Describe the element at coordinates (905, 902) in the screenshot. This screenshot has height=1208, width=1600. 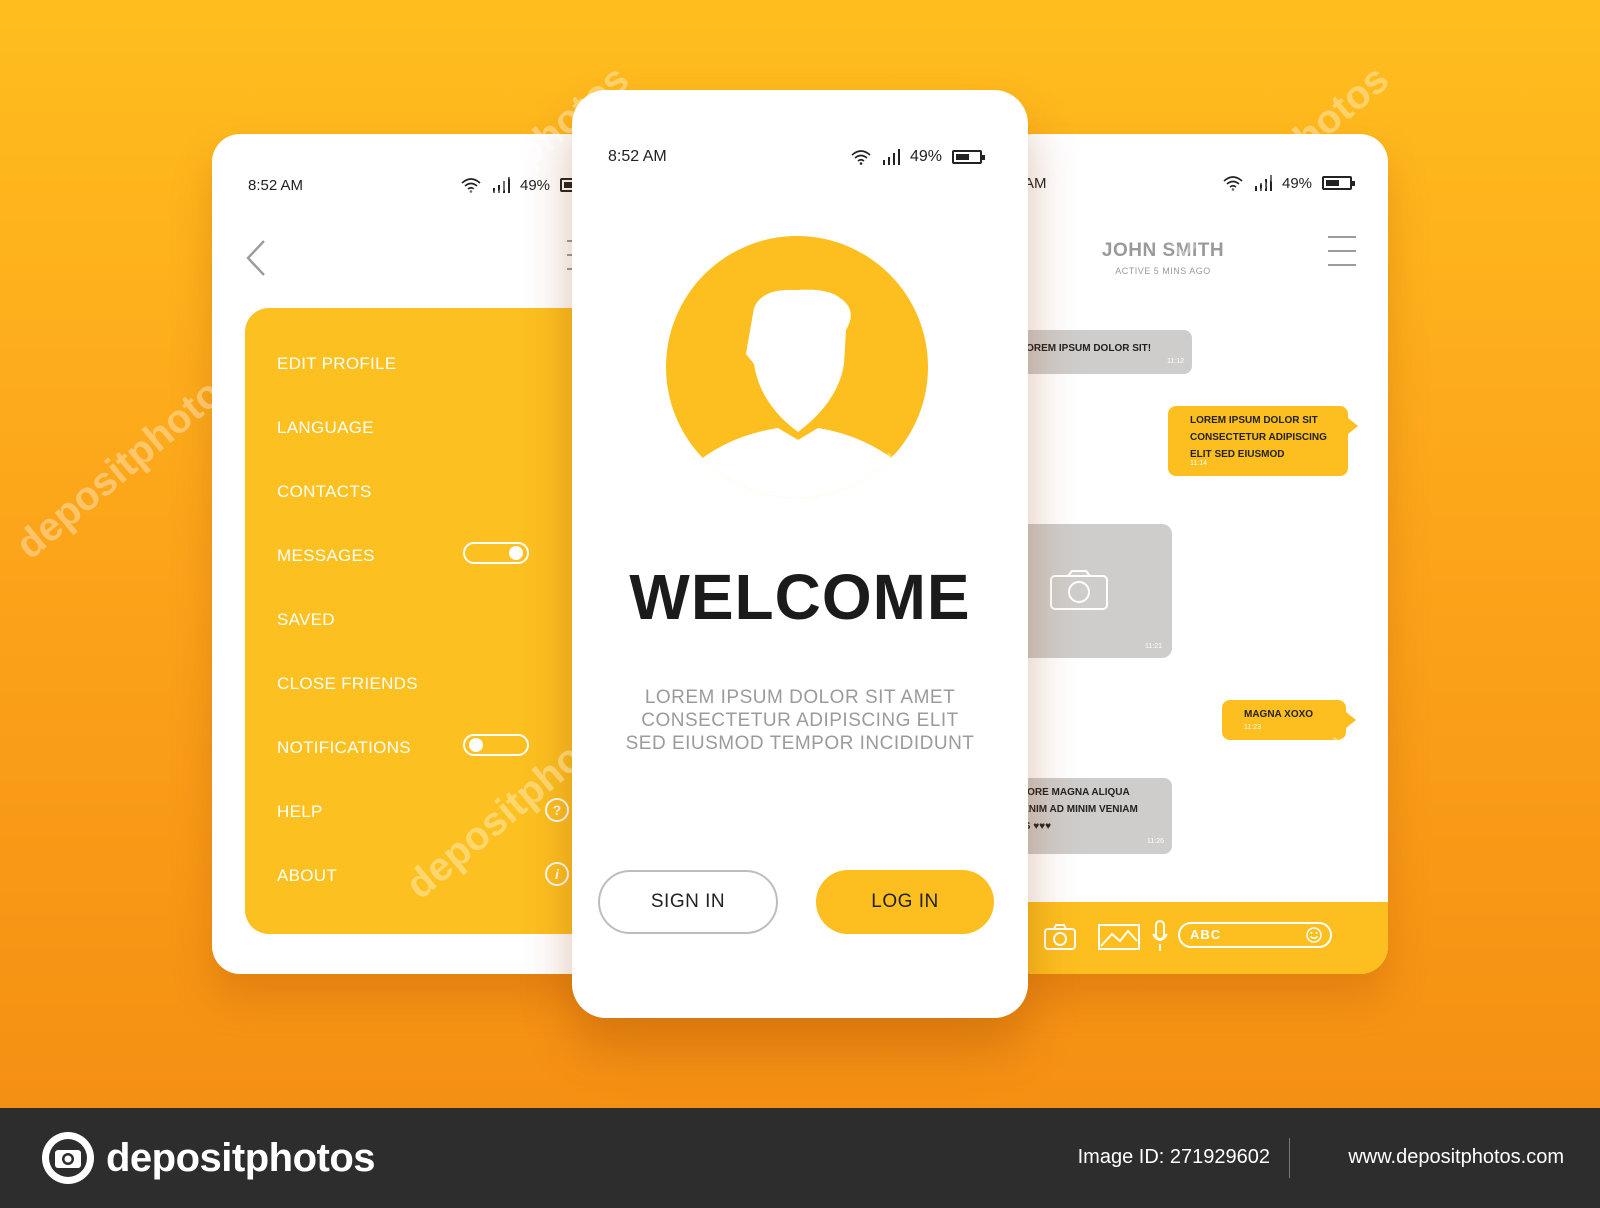
I see `log-in-button: LOG IN` at that location.